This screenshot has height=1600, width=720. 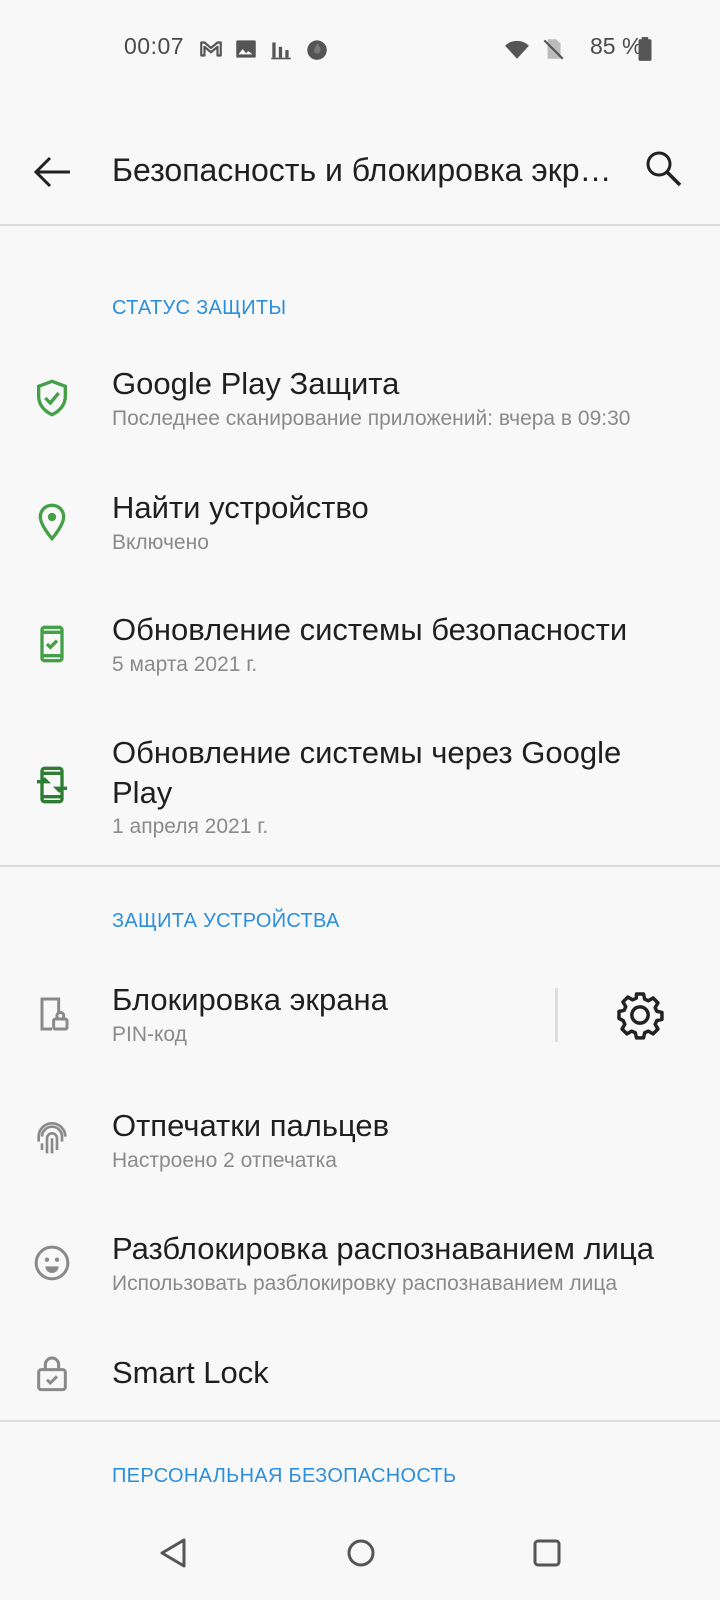 What do you see at coordinates (251, 1125) in the screenshot?
I see `item-title: Отпечатки пальцев` at bounding box center [251, 1125].